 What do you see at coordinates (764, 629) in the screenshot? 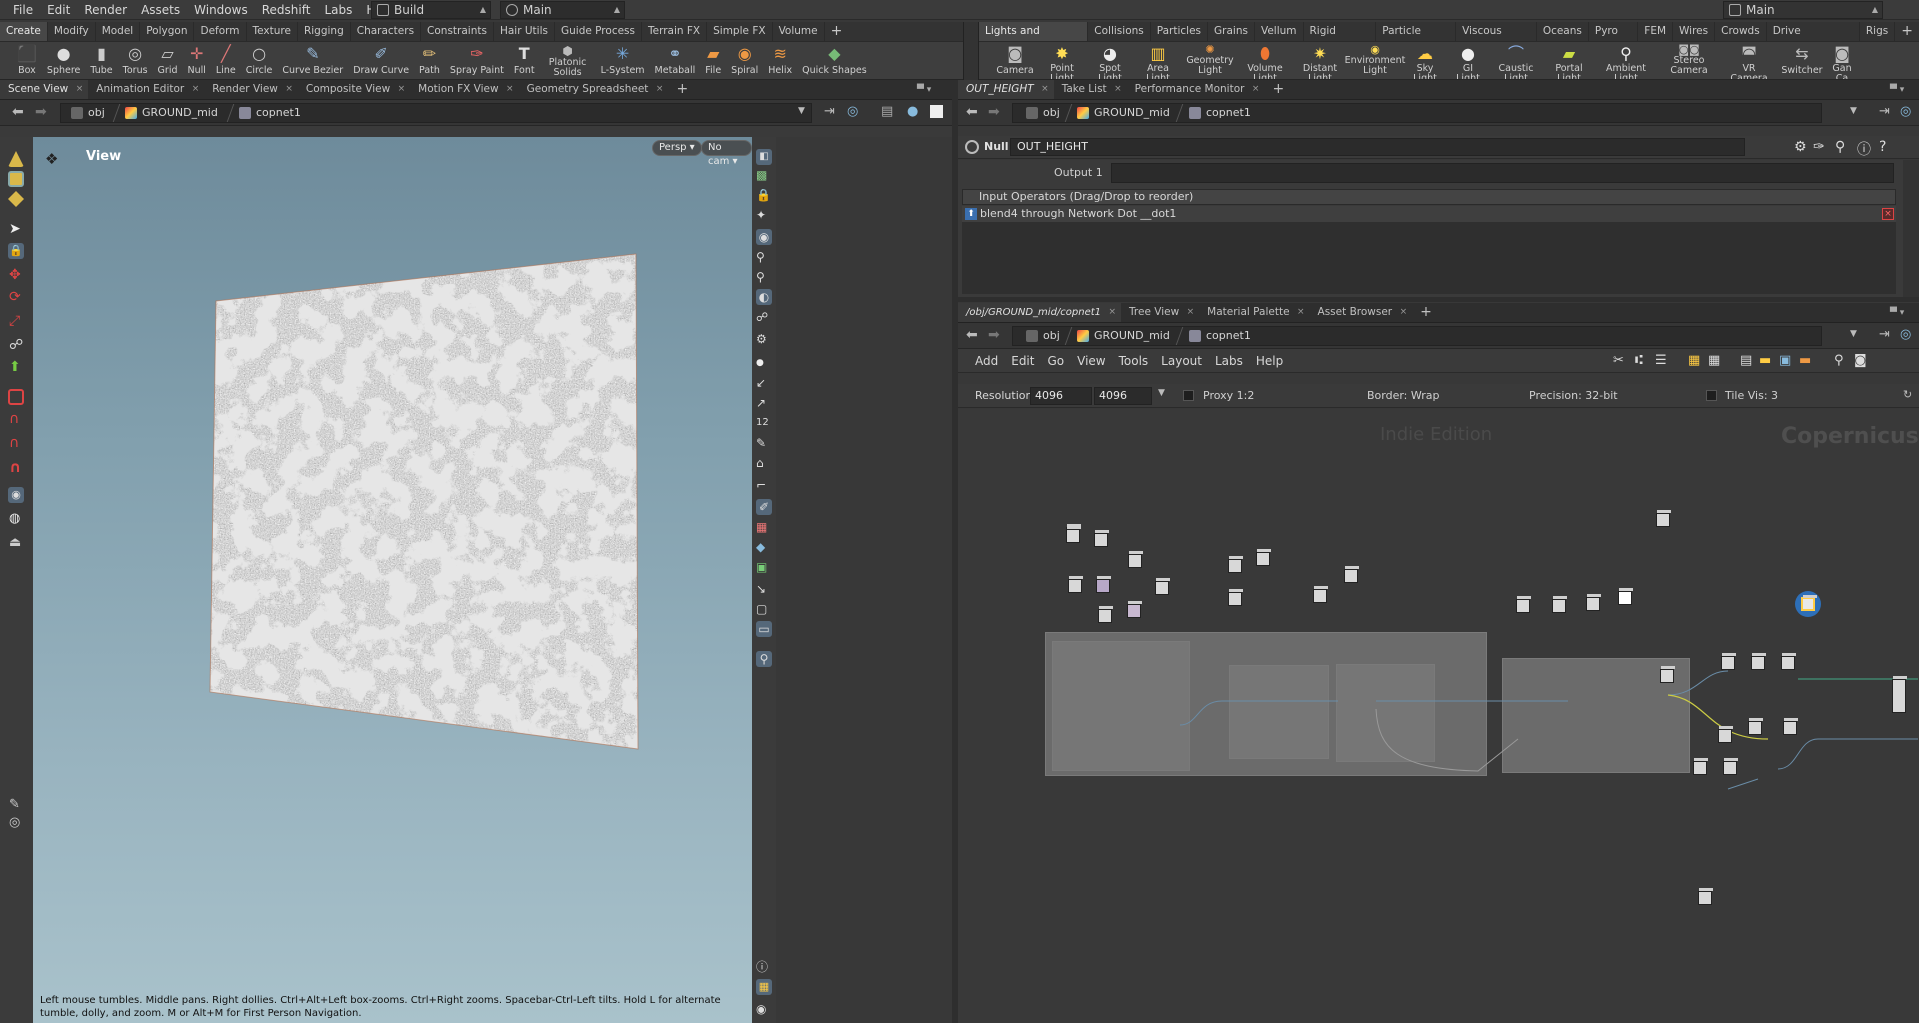
I see `viewport-layout-icon: ▭` at bounding box center [764, 629].